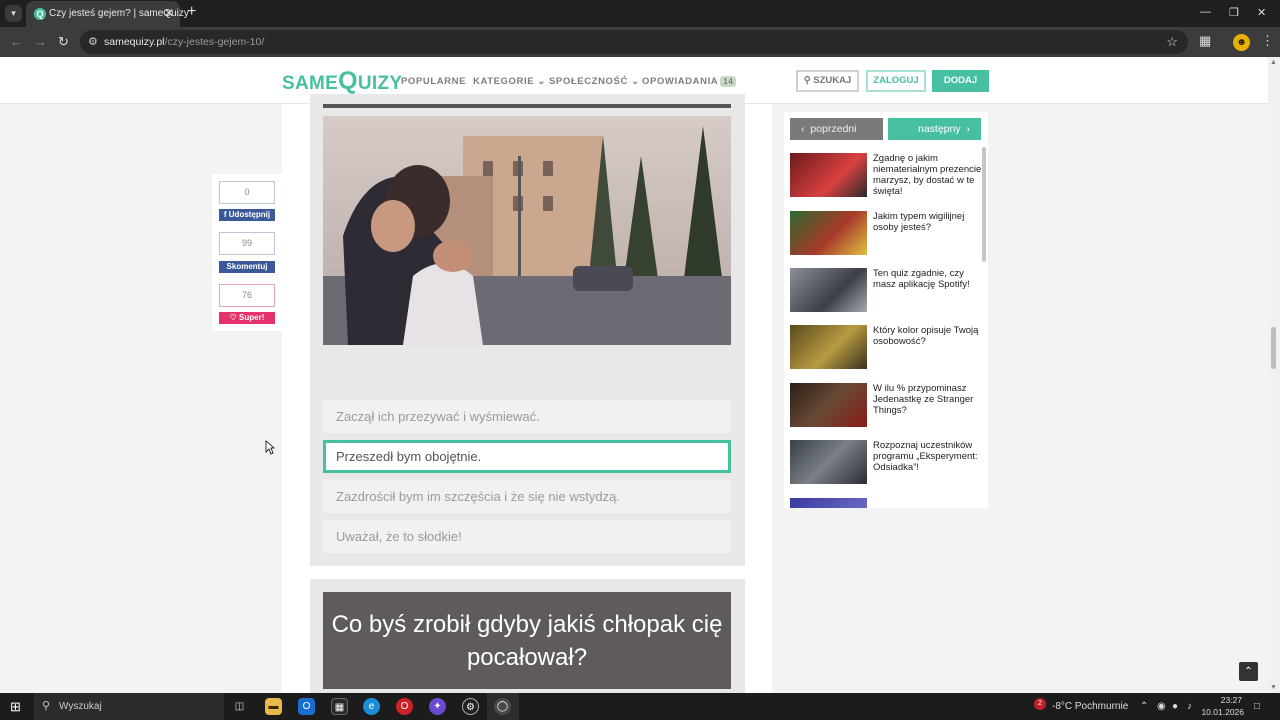 This screenshot has height=720, width=1280. Describe the element at coordinates (527, 456) in the screenshot. I see `answer-option-2-selected: Przeszedł bym obojętnie.` at that location.